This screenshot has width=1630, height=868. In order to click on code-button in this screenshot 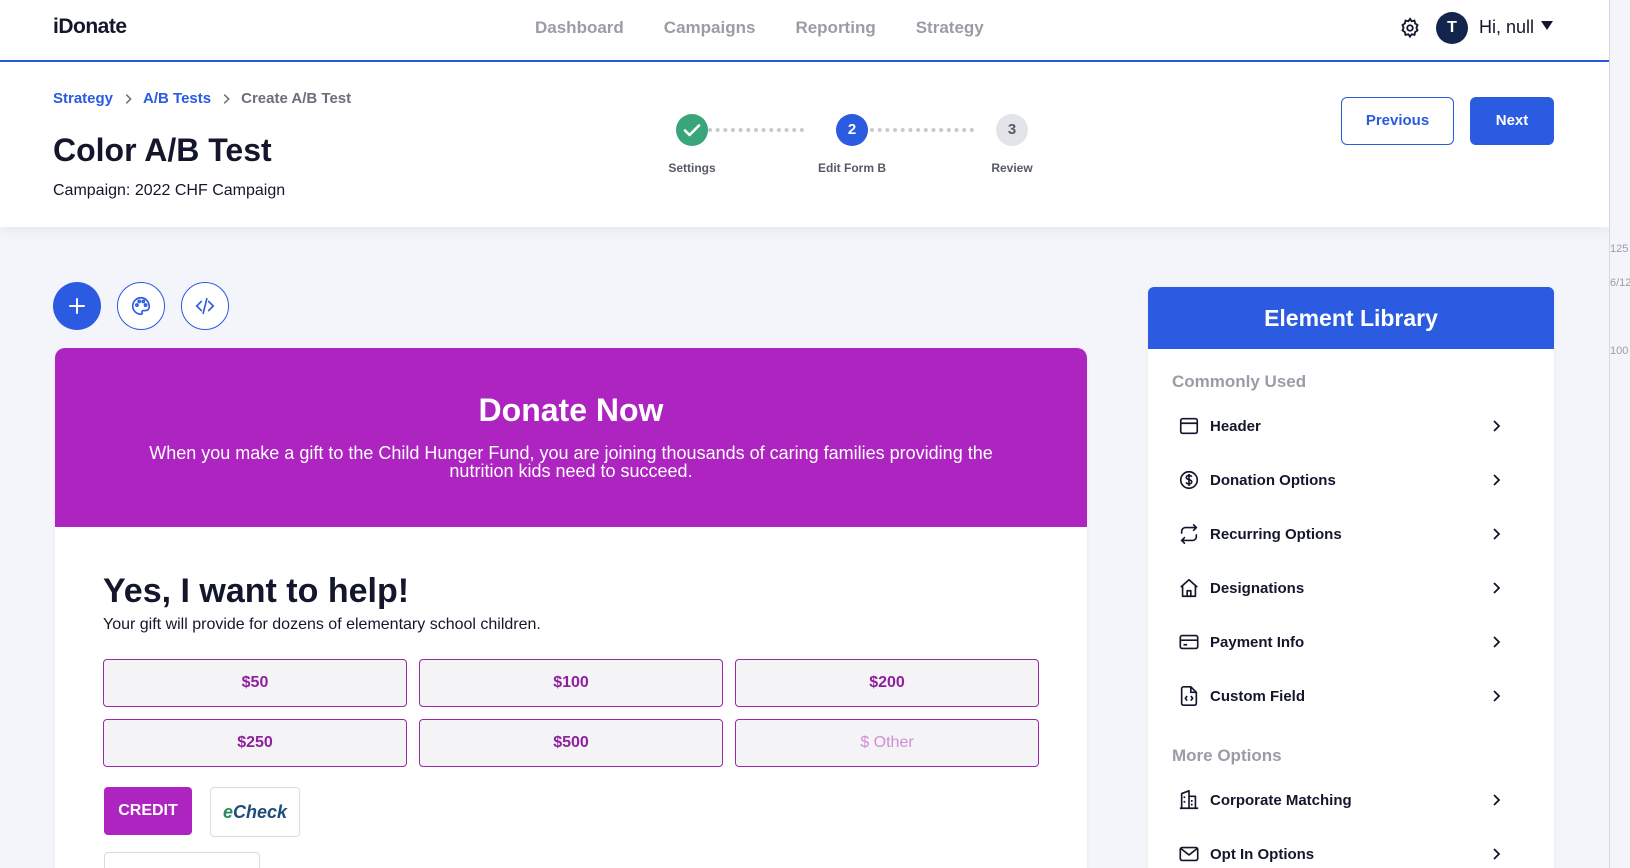, I will do `click(205, 306)`.